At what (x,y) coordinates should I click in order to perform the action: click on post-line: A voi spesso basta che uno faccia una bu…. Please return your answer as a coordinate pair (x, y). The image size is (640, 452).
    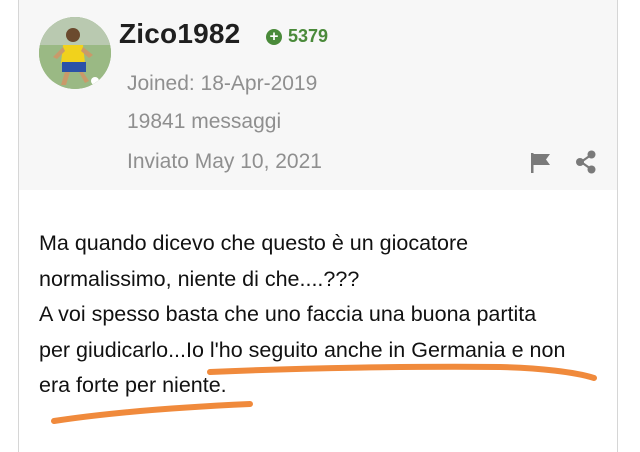
    Looking at the image, I should click on (288, 314).